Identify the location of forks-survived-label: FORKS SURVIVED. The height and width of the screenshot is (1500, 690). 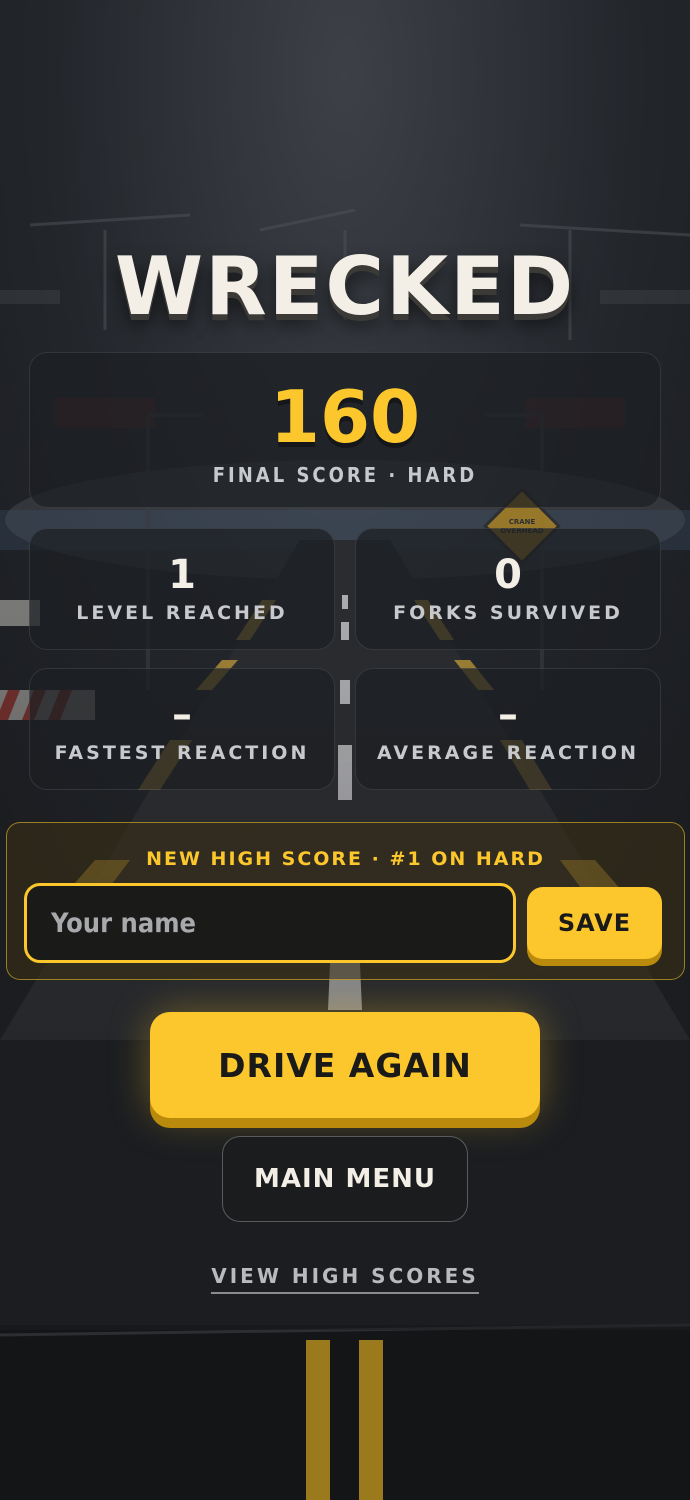
(508, 613).